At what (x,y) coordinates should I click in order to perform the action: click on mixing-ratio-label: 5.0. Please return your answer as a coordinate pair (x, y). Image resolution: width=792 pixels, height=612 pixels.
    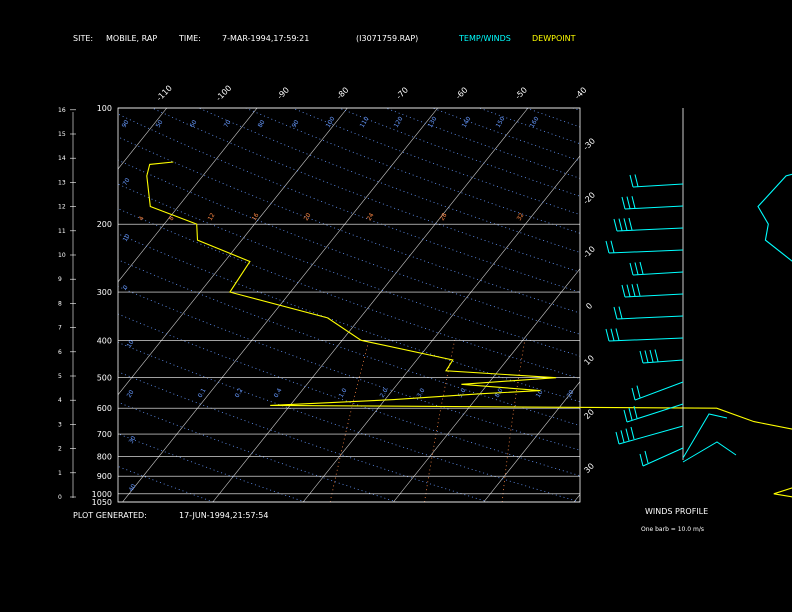
    Looking at the image, I should click on (462, 393).